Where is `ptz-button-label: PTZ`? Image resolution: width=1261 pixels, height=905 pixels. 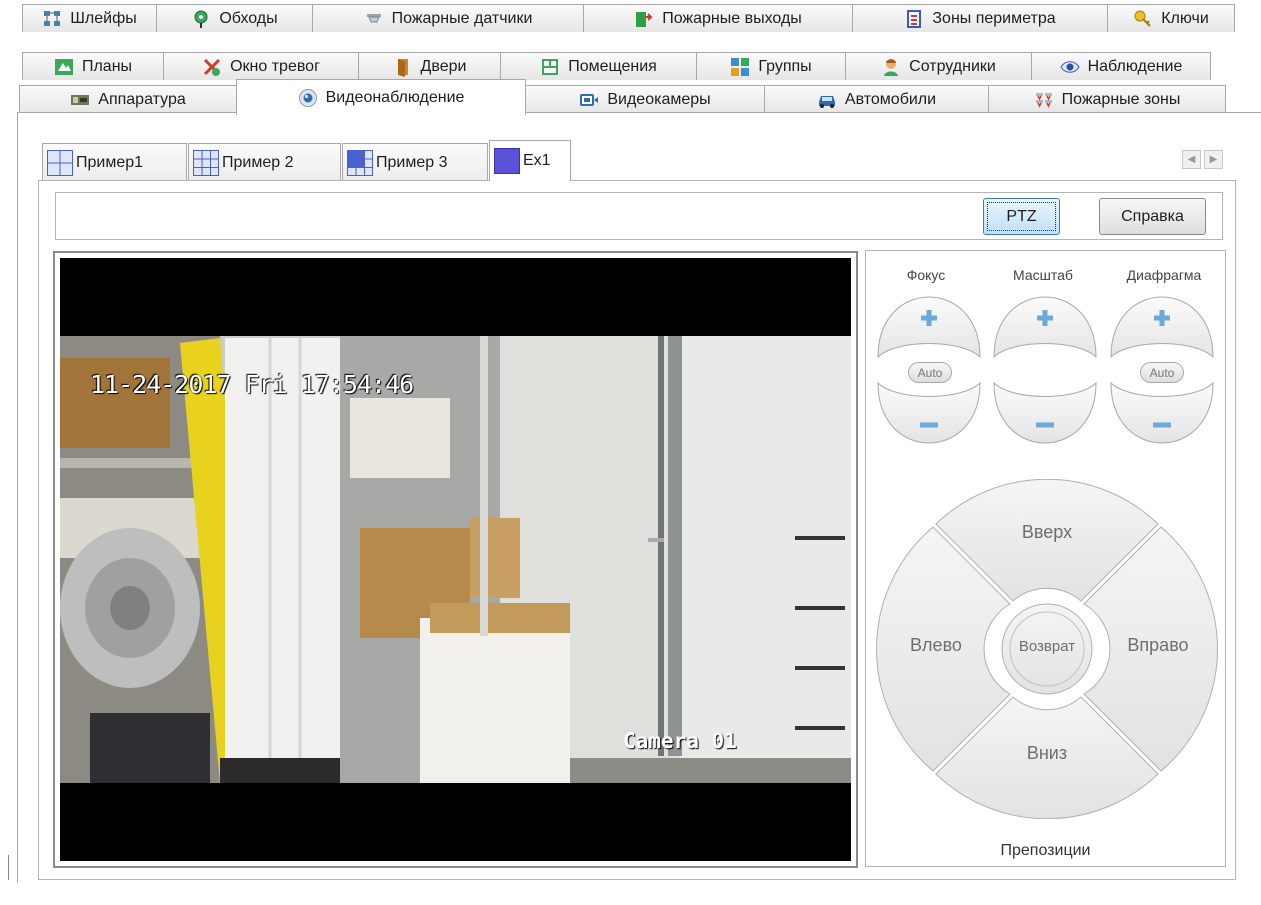 ptz-button-label: PTZ is located at coordinates (1021, 216).